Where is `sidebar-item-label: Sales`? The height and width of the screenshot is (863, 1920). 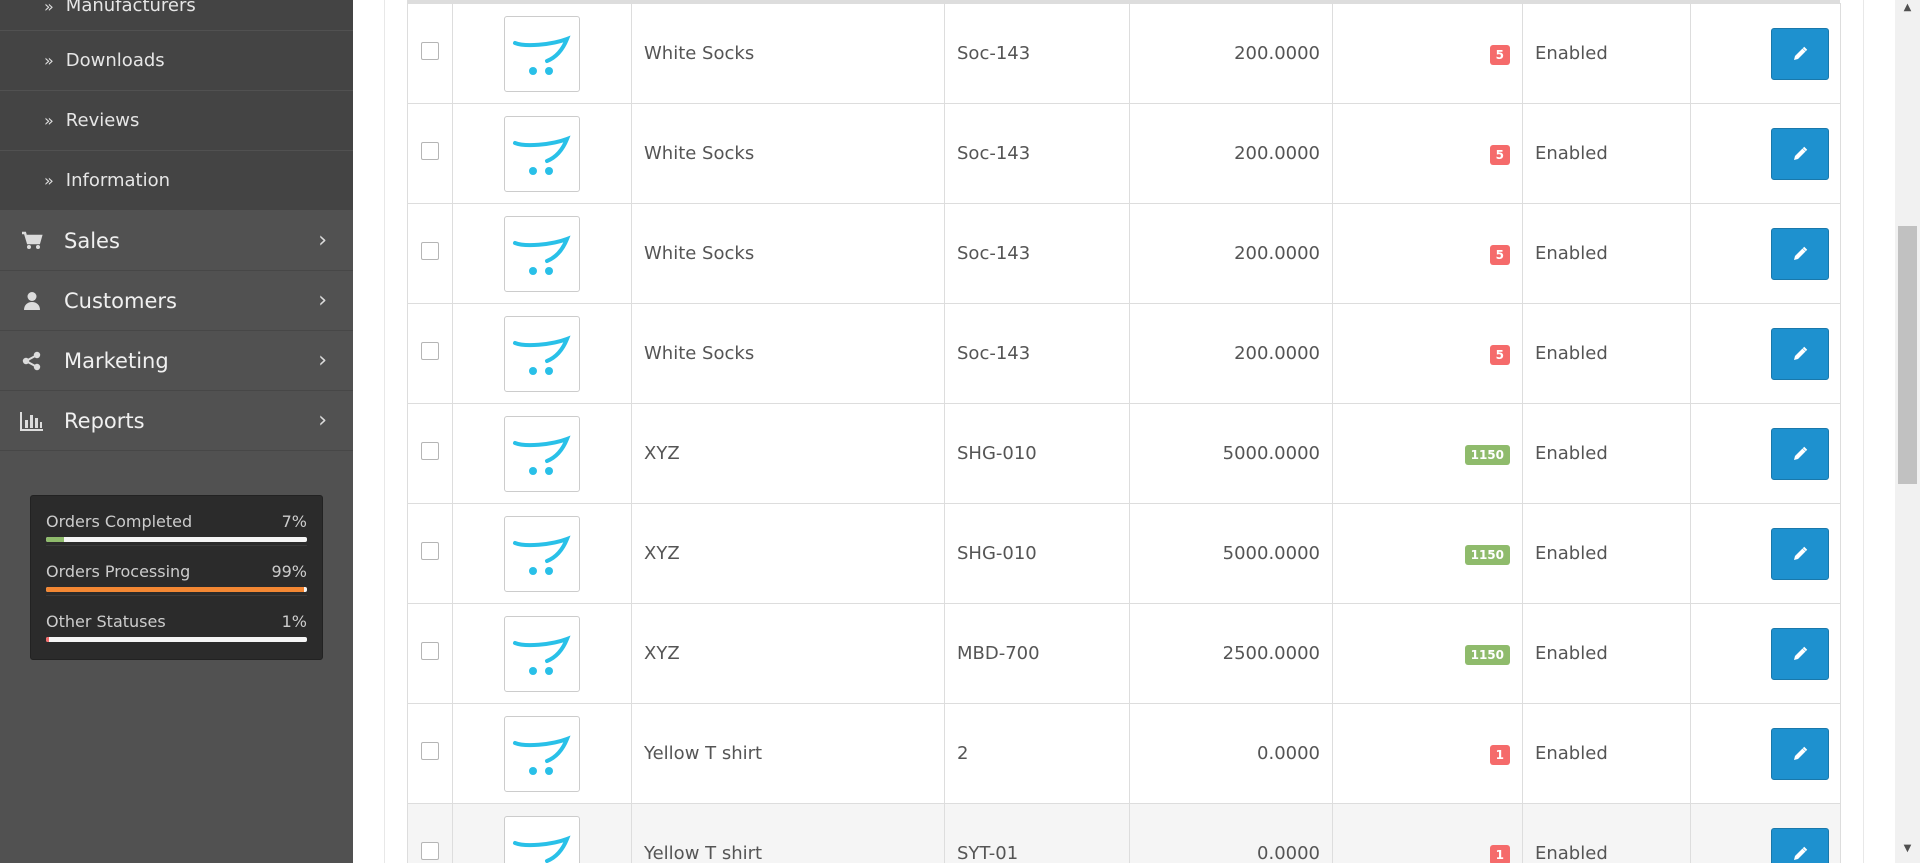 sidebar-item-label: Sales is located at coordinates (92, 240).